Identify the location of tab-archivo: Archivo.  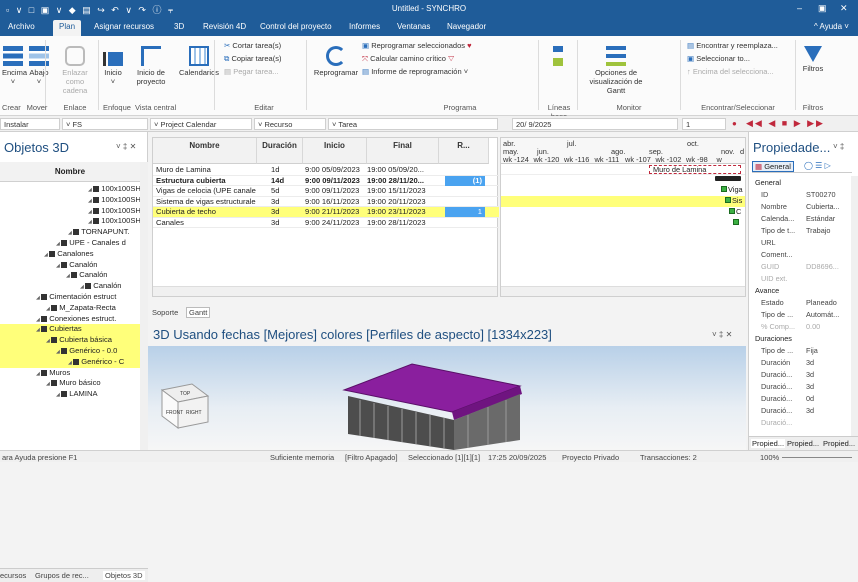
(21, 26).